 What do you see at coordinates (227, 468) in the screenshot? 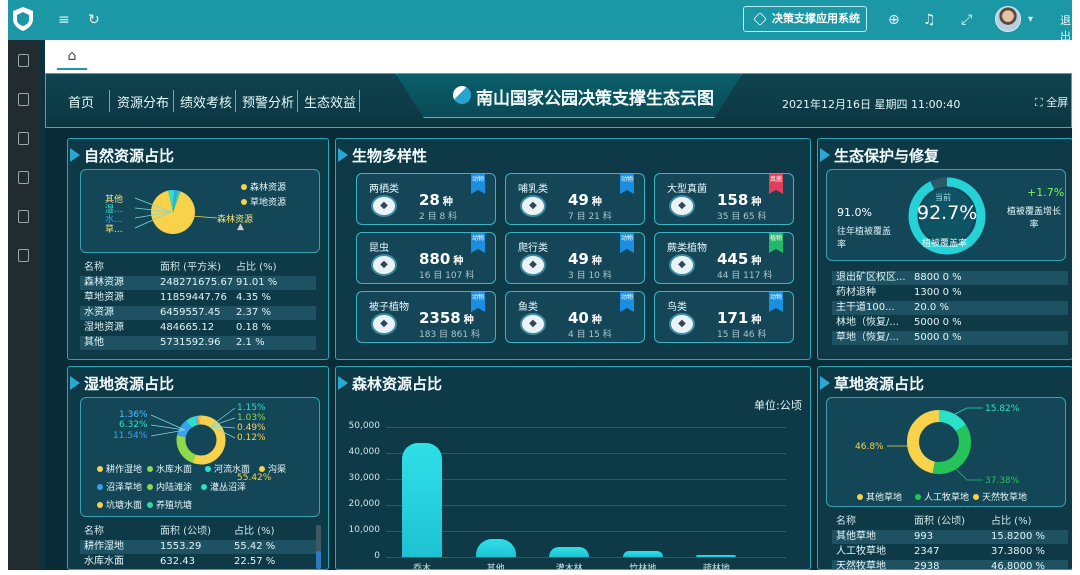
I see `legend-item: 河流水面` at bounding box center [227, 468].